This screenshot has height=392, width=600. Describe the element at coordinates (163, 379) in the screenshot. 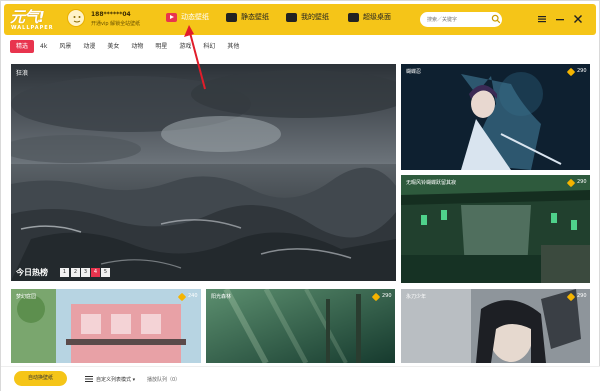

I see `playlist-button: 播放队列（0）` at that location.